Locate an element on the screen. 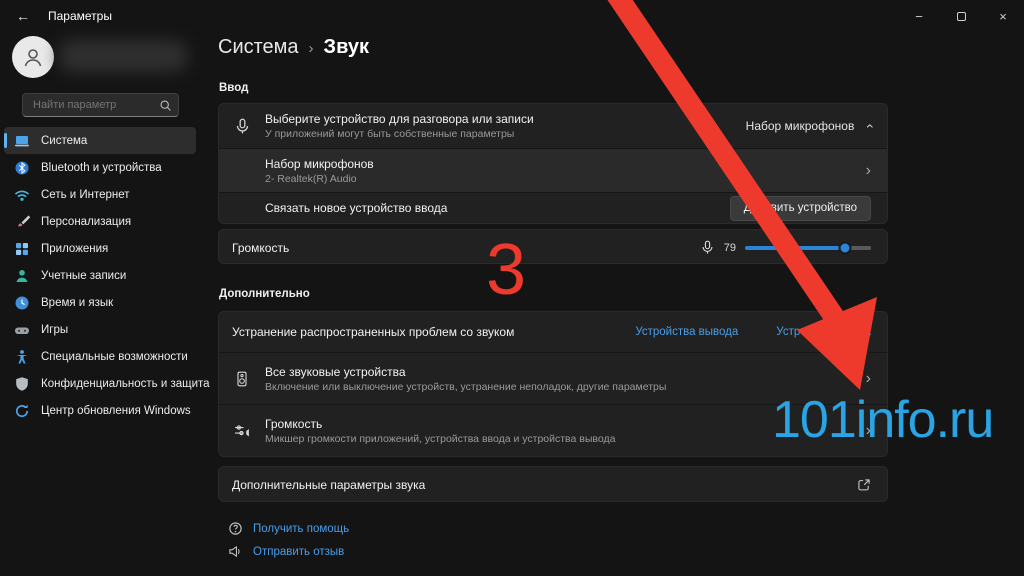 The width and height of the screenshot is (1024, 576). speaker-device-icon is located at coordinates (242, 378).